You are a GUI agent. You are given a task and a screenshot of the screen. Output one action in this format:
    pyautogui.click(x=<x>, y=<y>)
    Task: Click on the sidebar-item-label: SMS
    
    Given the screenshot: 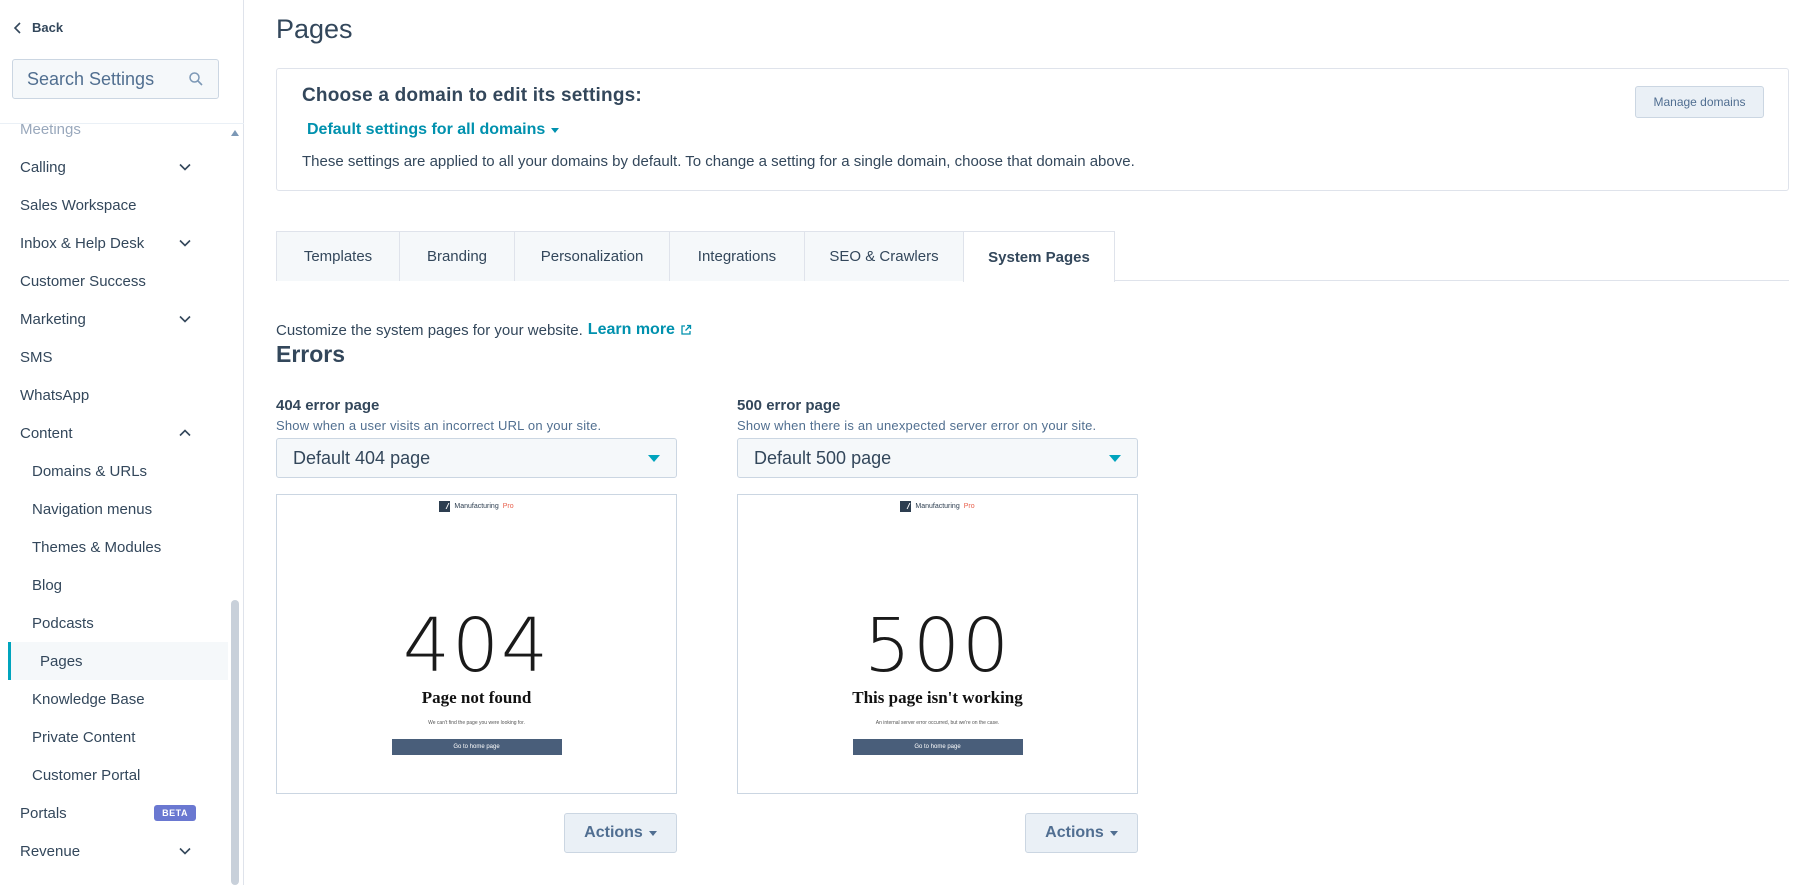 What is the action you would take?
    pyautogui.click(x=36, y=357)
    